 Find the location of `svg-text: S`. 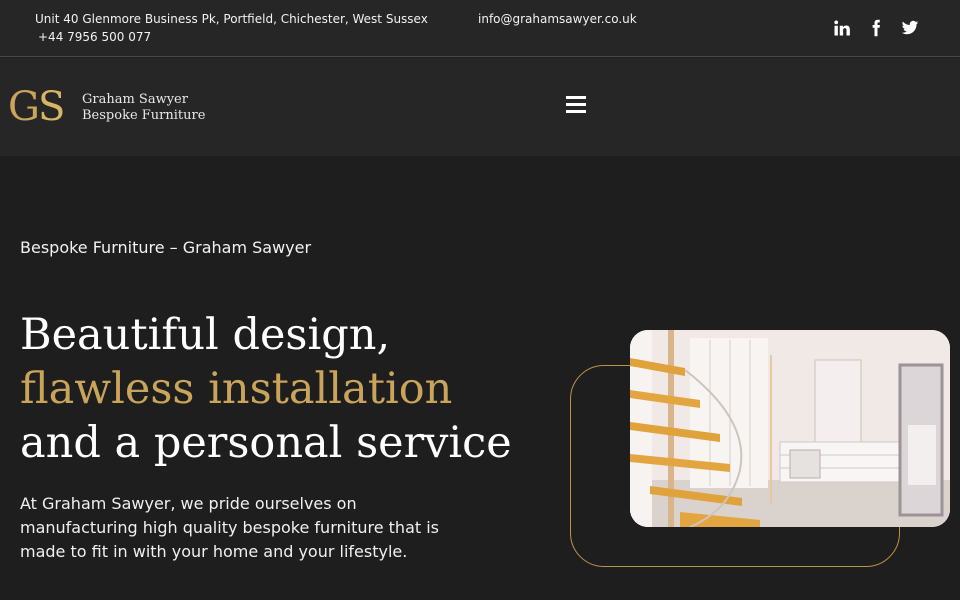

svg-text: S is located at coordinates (51, 106).